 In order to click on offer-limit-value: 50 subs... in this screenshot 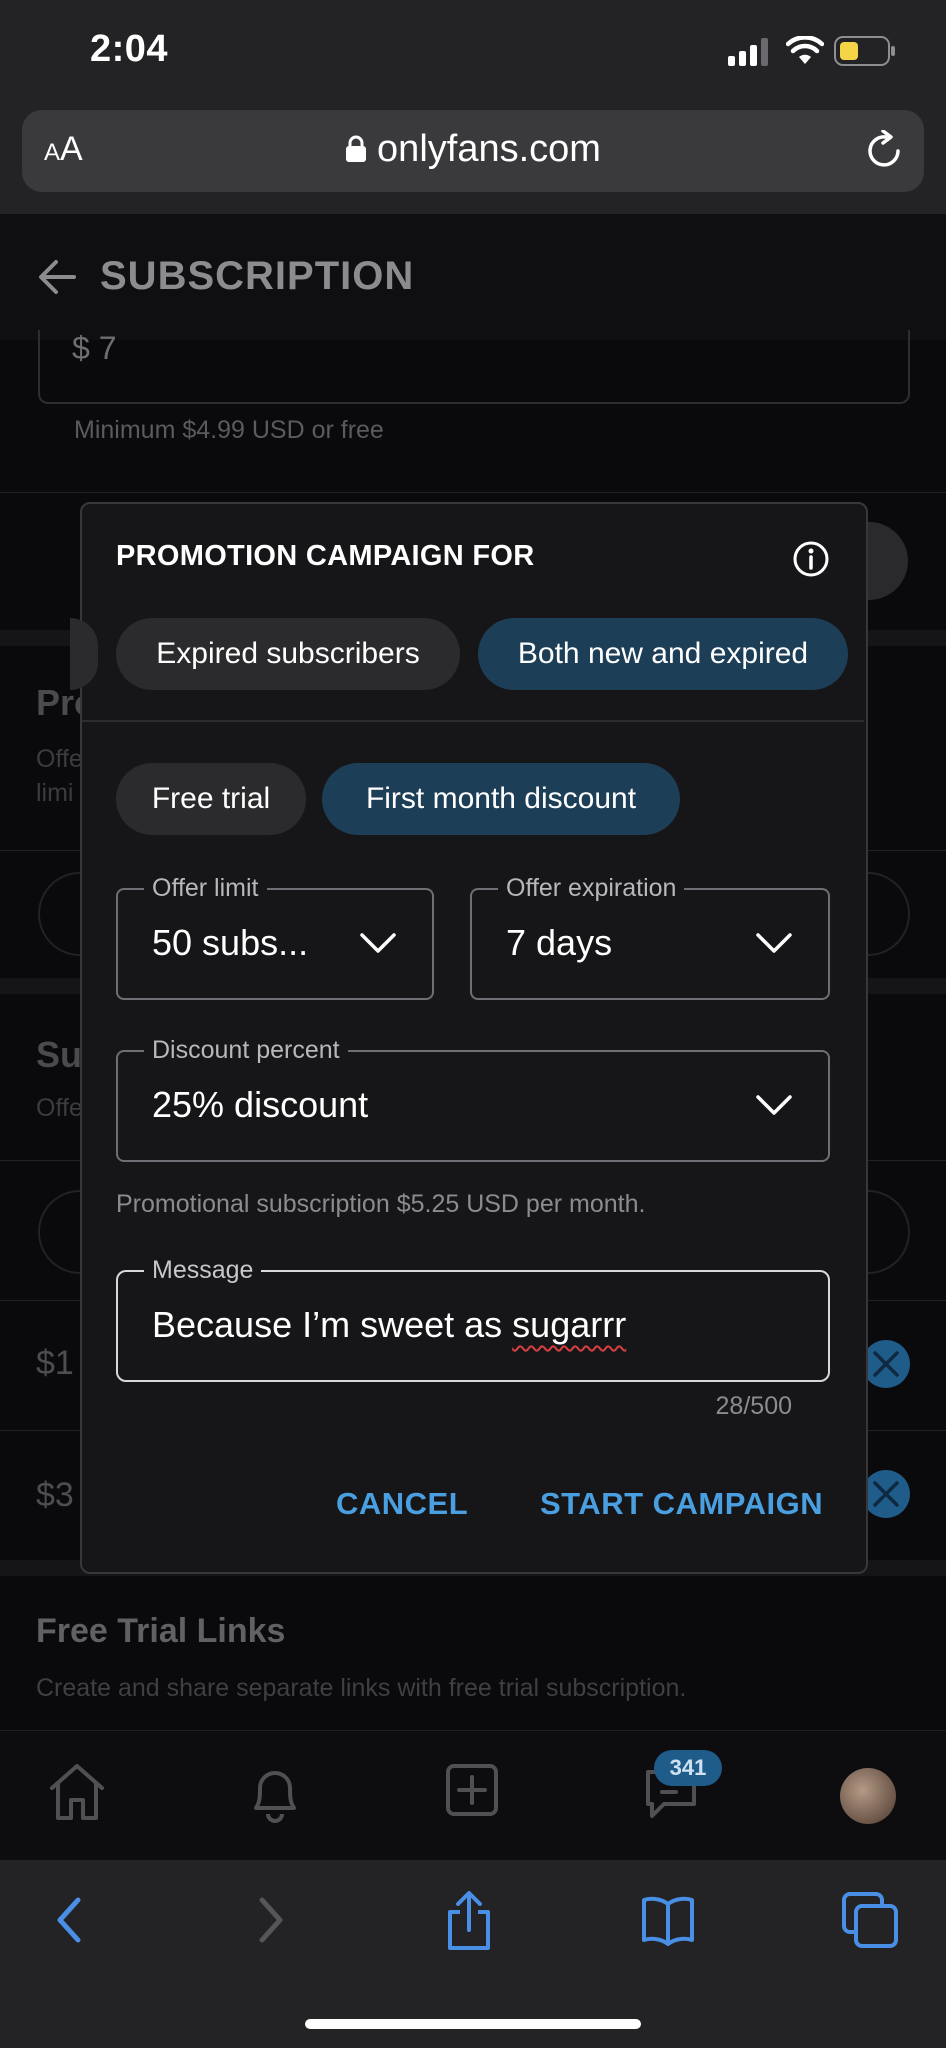, I will do `click(230, 942)`.